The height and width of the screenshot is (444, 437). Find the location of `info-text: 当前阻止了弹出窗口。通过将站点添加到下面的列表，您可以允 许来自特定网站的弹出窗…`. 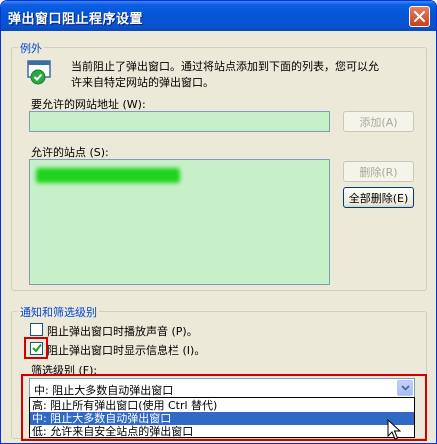

info-text: 当前阻止了弹出窗口。通过将站点添加到下面的列表，您可以允 许来自特定网站的弹出窗… is located at coordinates (225, 75).